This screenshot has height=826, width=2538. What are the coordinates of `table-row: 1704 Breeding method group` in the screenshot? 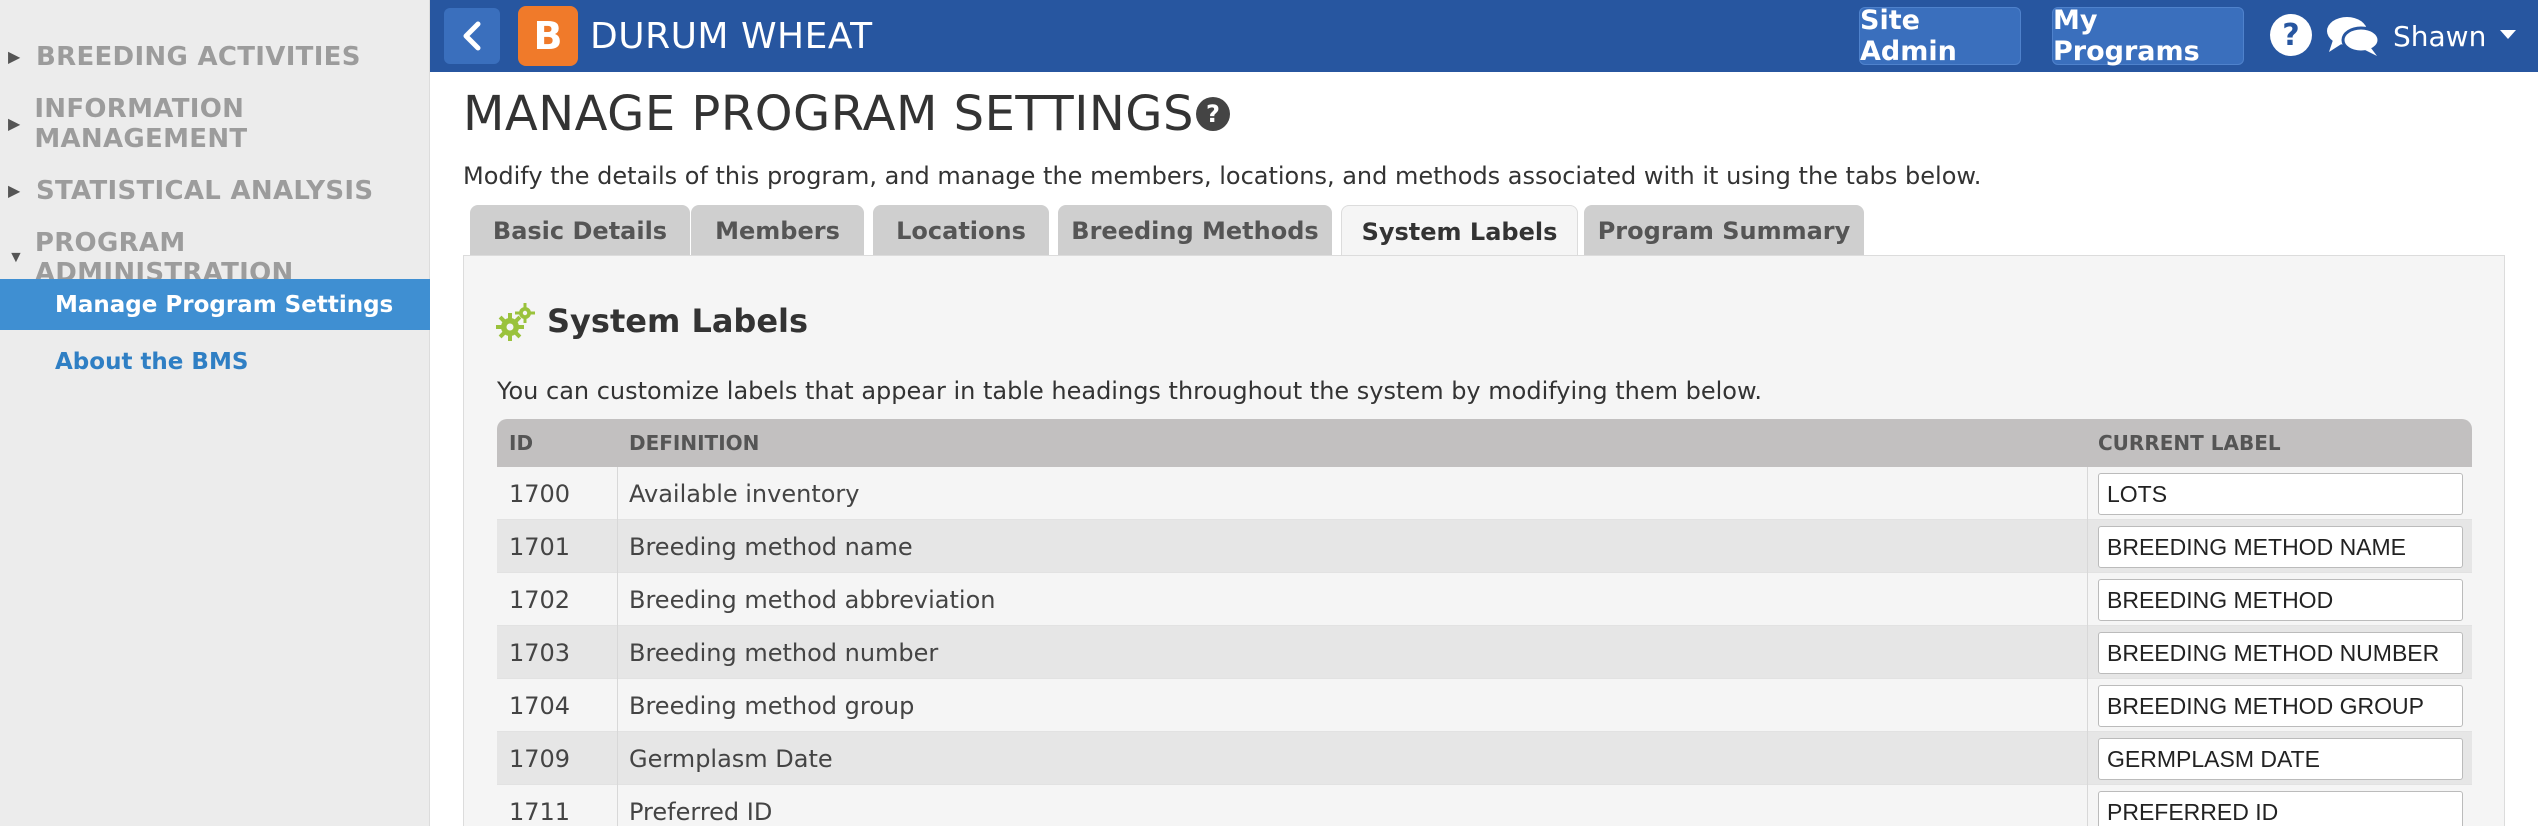 It's located at (1484, 705).